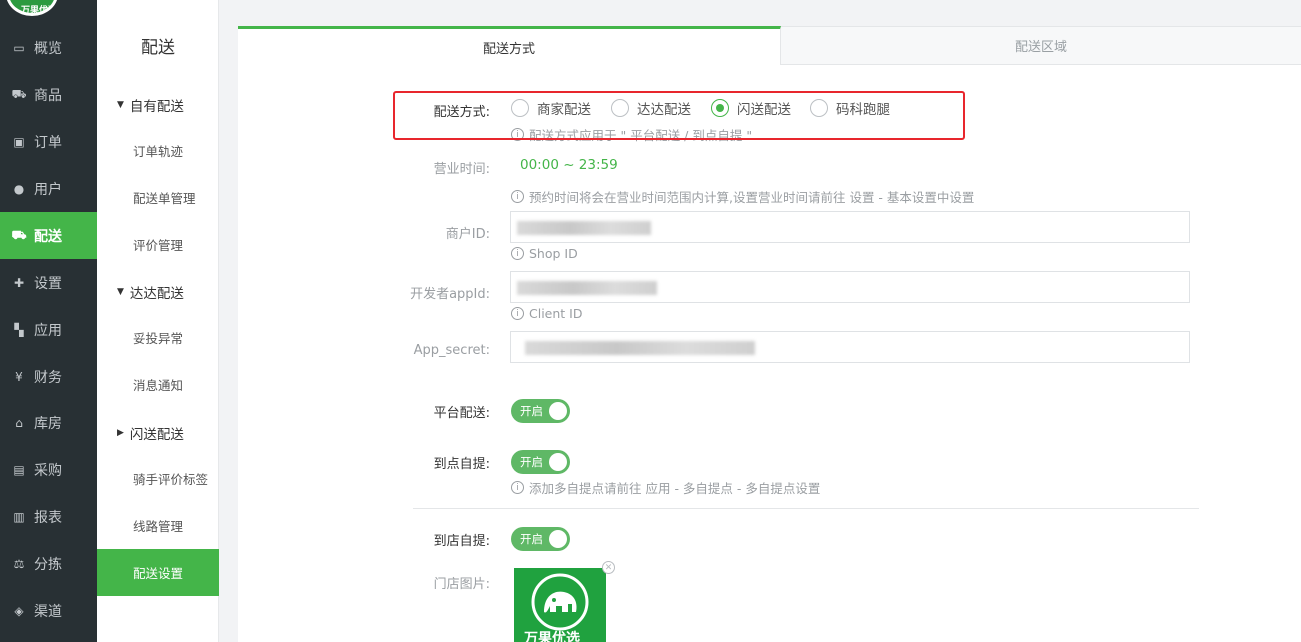 The image size is (1301, 642). Describe the element at coordinates (608, 567) in the screenshot. I see `remove-image-icon: ✕` at that location.